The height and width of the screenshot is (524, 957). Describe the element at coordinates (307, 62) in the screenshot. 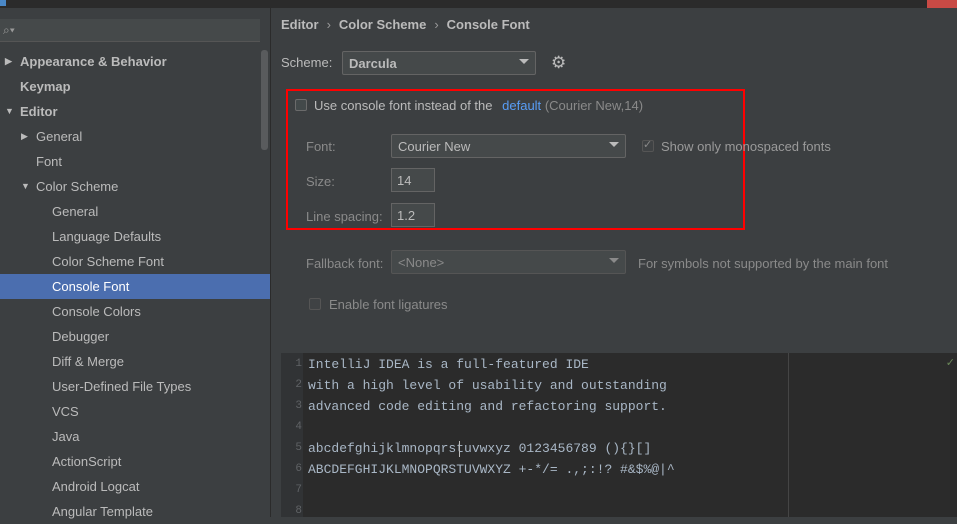

I see `scheme-label: Scheme:` at that location.